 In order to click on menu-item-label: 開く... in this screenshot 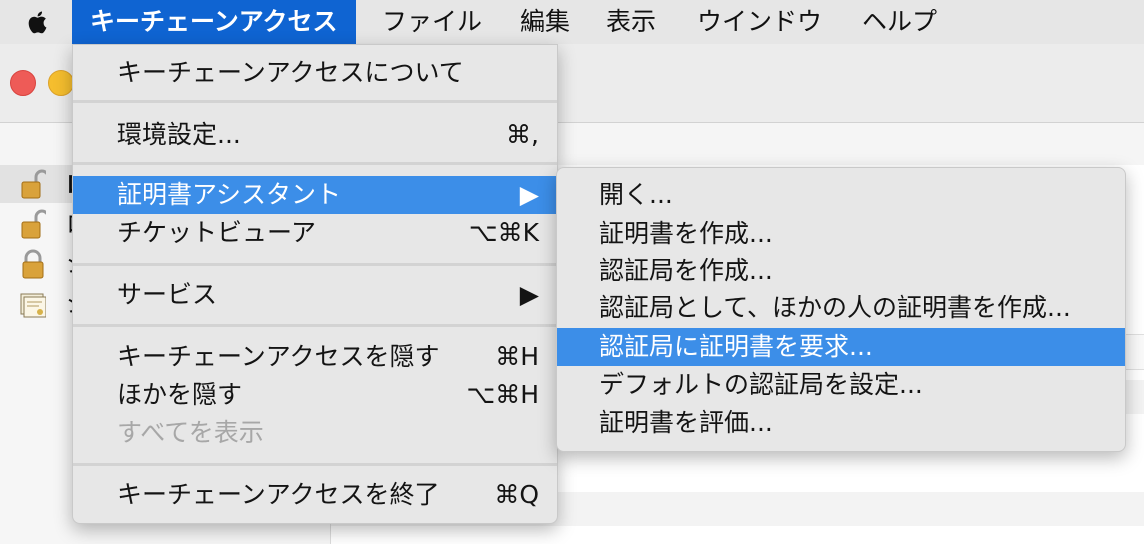, I will do `click(636, 194)`.